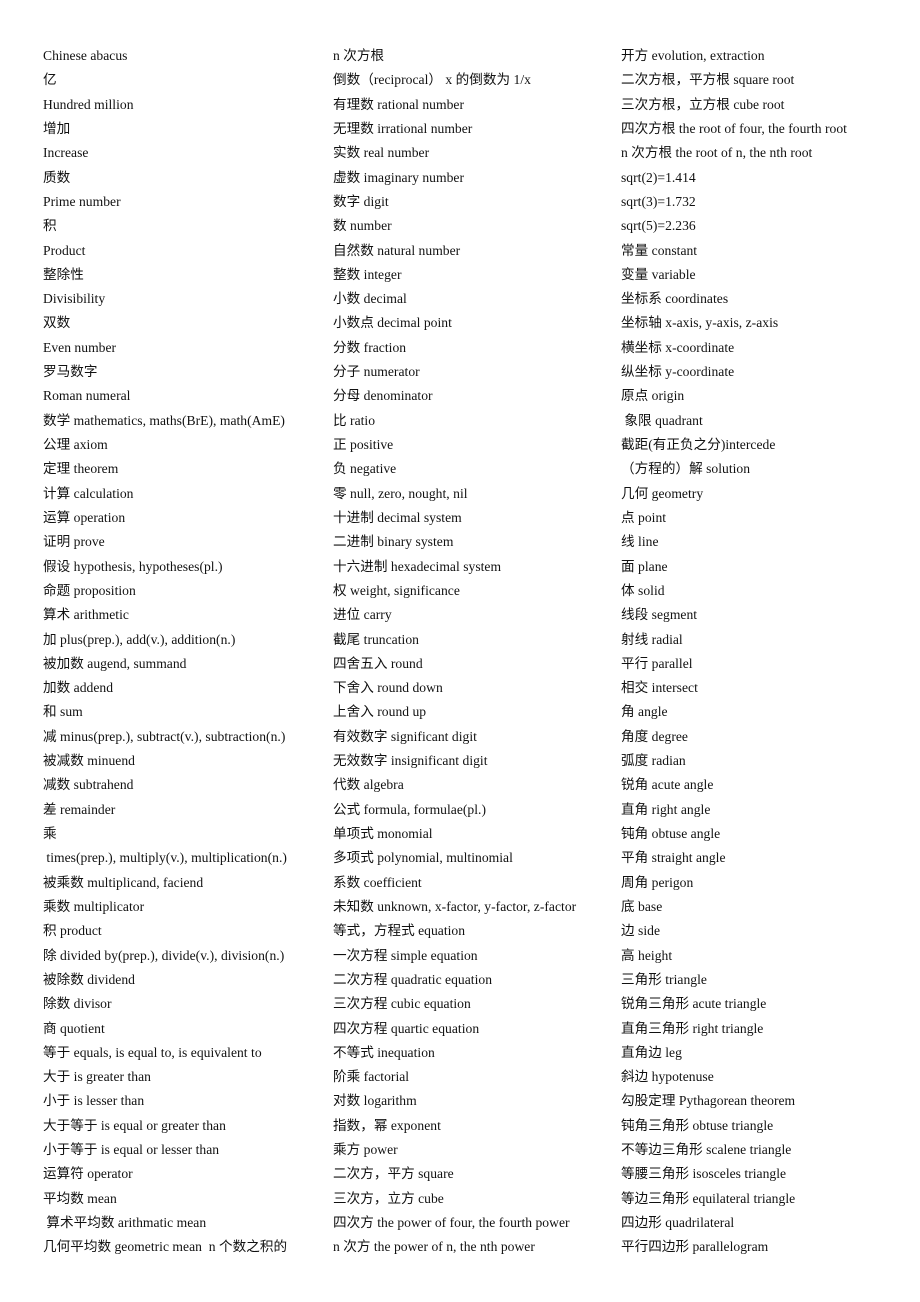 The image size is (920, 1302). What do you see at coordinates (87, 396) in the screenshot?
I see `glossary-entry: Roman numeral` at bounding box center [87, 396].